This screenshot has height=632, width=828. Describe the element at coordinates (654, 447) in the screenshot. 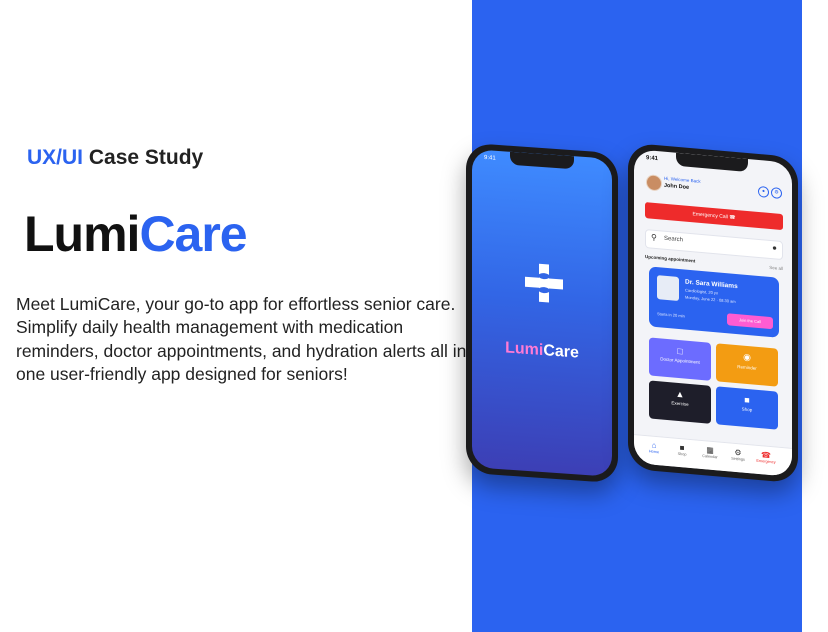

I see `nav-home: ⌂ Home` at that location.